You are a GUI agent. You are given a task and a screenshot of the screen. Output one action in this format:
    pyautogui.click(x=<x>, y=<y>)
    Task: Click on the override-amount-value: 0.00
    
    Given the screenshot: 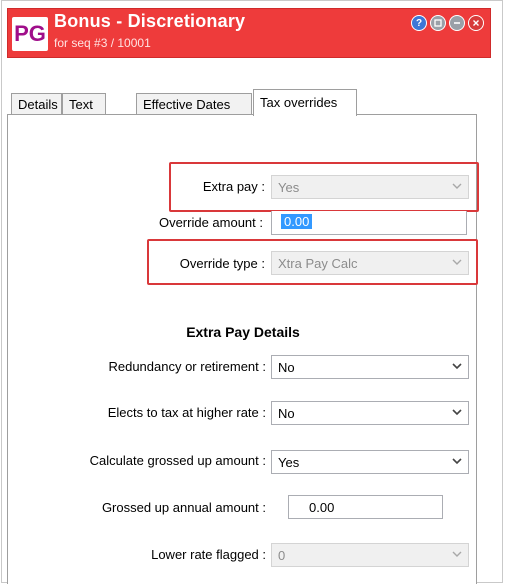 What is the action you would take?
    pyautogui.click(x=297, y=221)
    